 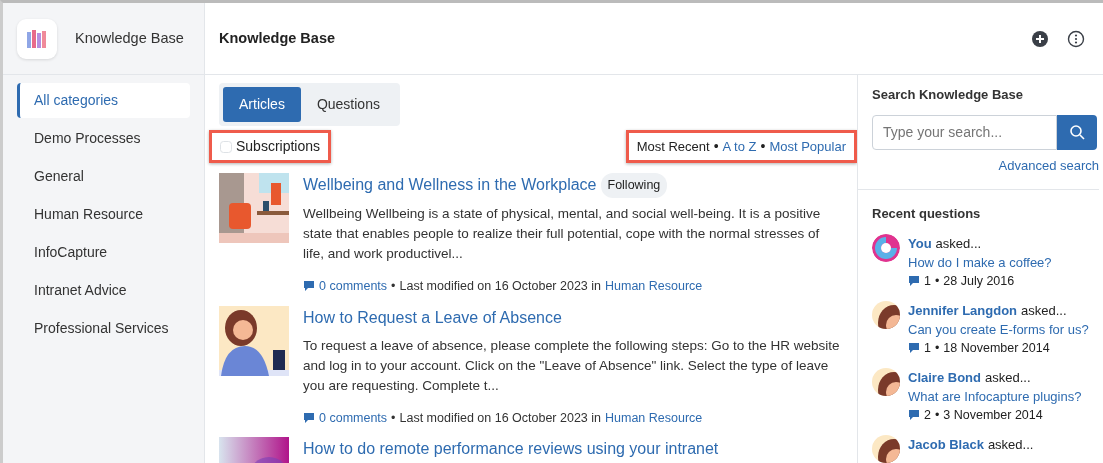 I want to click on author-link: You, so click(x=920, y=243).